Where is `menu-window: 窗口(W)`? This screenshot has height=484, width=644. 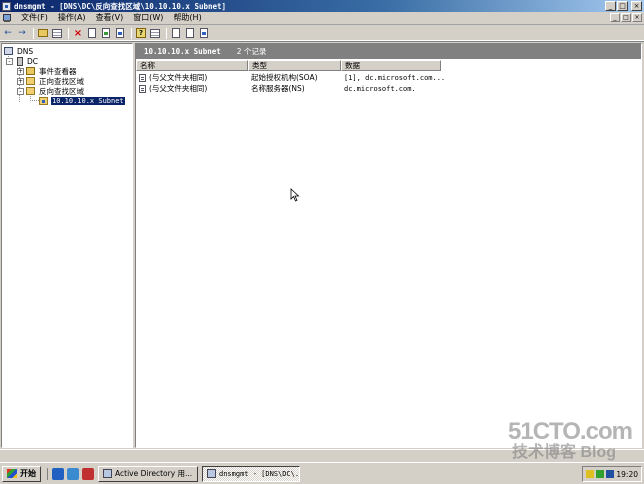
menu-window: 窗口(W) is located at coordinates (148, 18).